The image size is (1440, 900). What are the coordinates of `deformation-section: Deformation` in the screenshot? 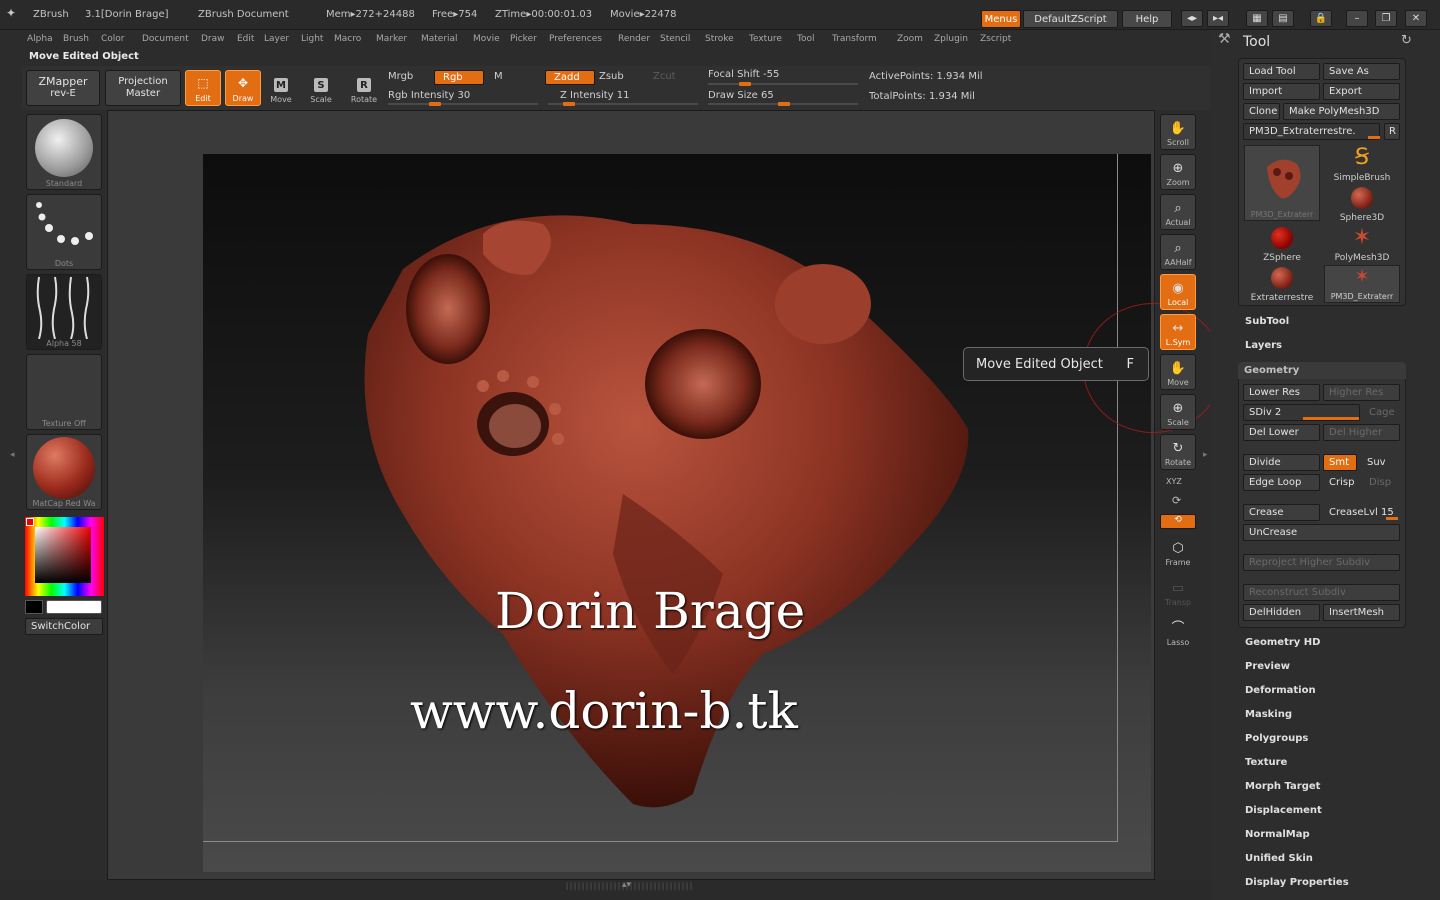 It's located at (1280, 690).